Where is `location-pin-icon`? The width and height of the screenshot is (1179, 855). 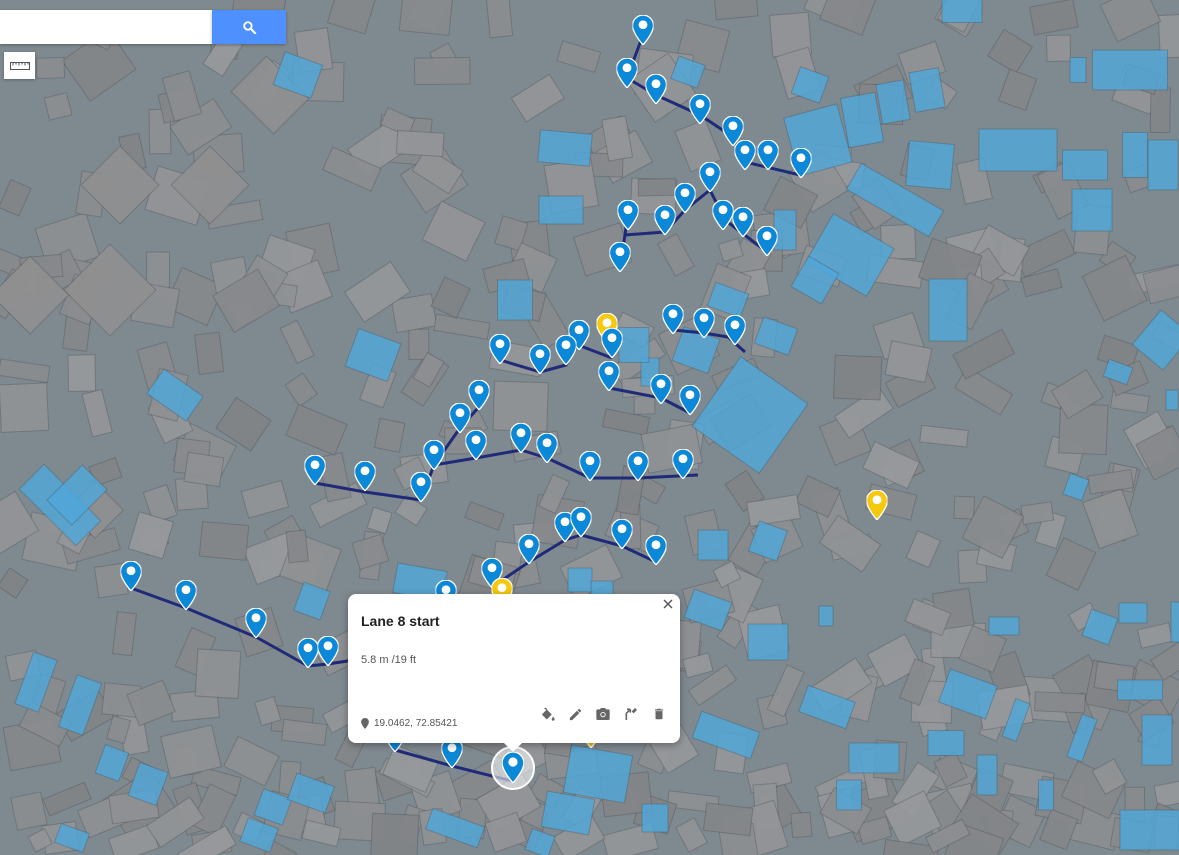
location-pin-icon is located at coordinates (365, 723).